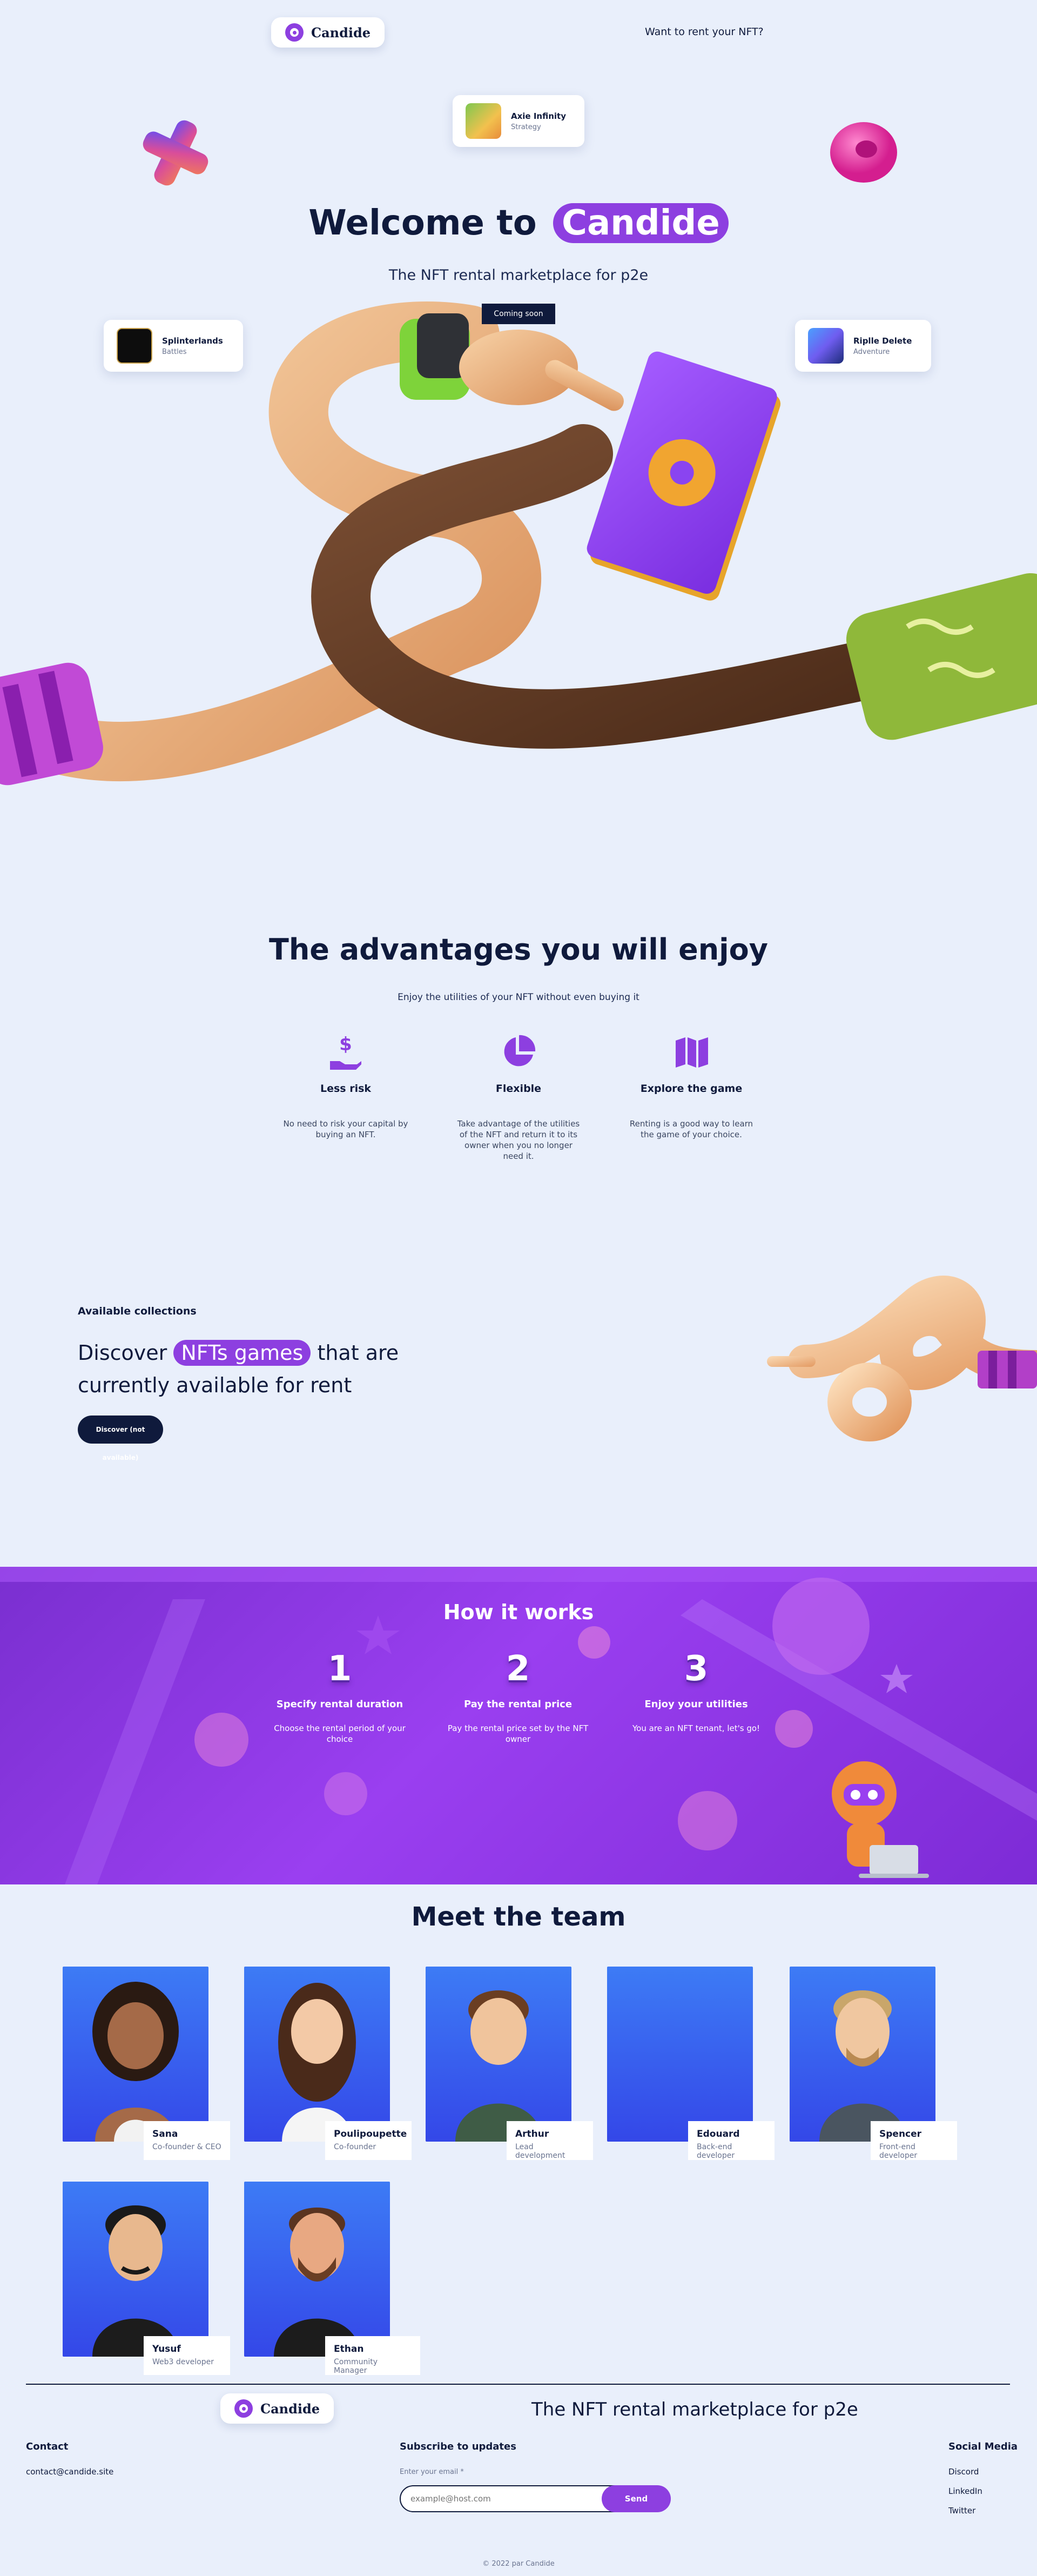  What do you see at coordinates (518, 2564) in the screenshot?
I see `copyright: © 2022 par Candide` at bounding box center [518, 2564].